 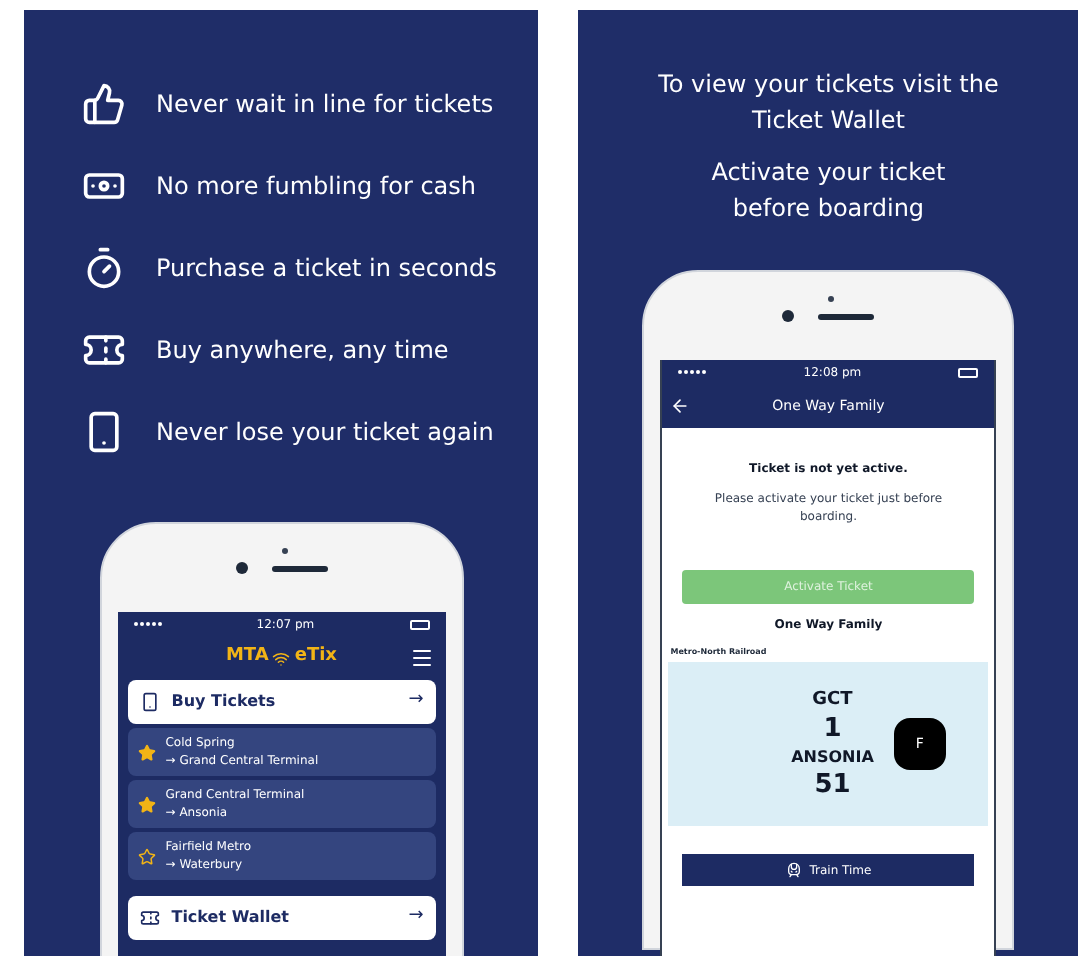 I want to click on feature-text: Never lose your ticket again, so click(x=325, y=433).